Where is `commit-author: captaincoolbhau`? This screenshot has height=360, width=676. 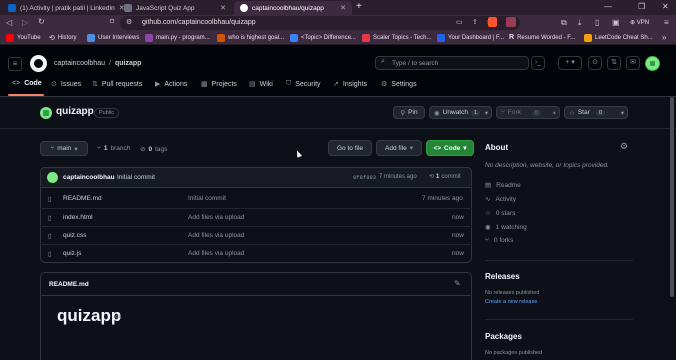 commit-author: captaincoolbhau is located at coordinates (89, 177).